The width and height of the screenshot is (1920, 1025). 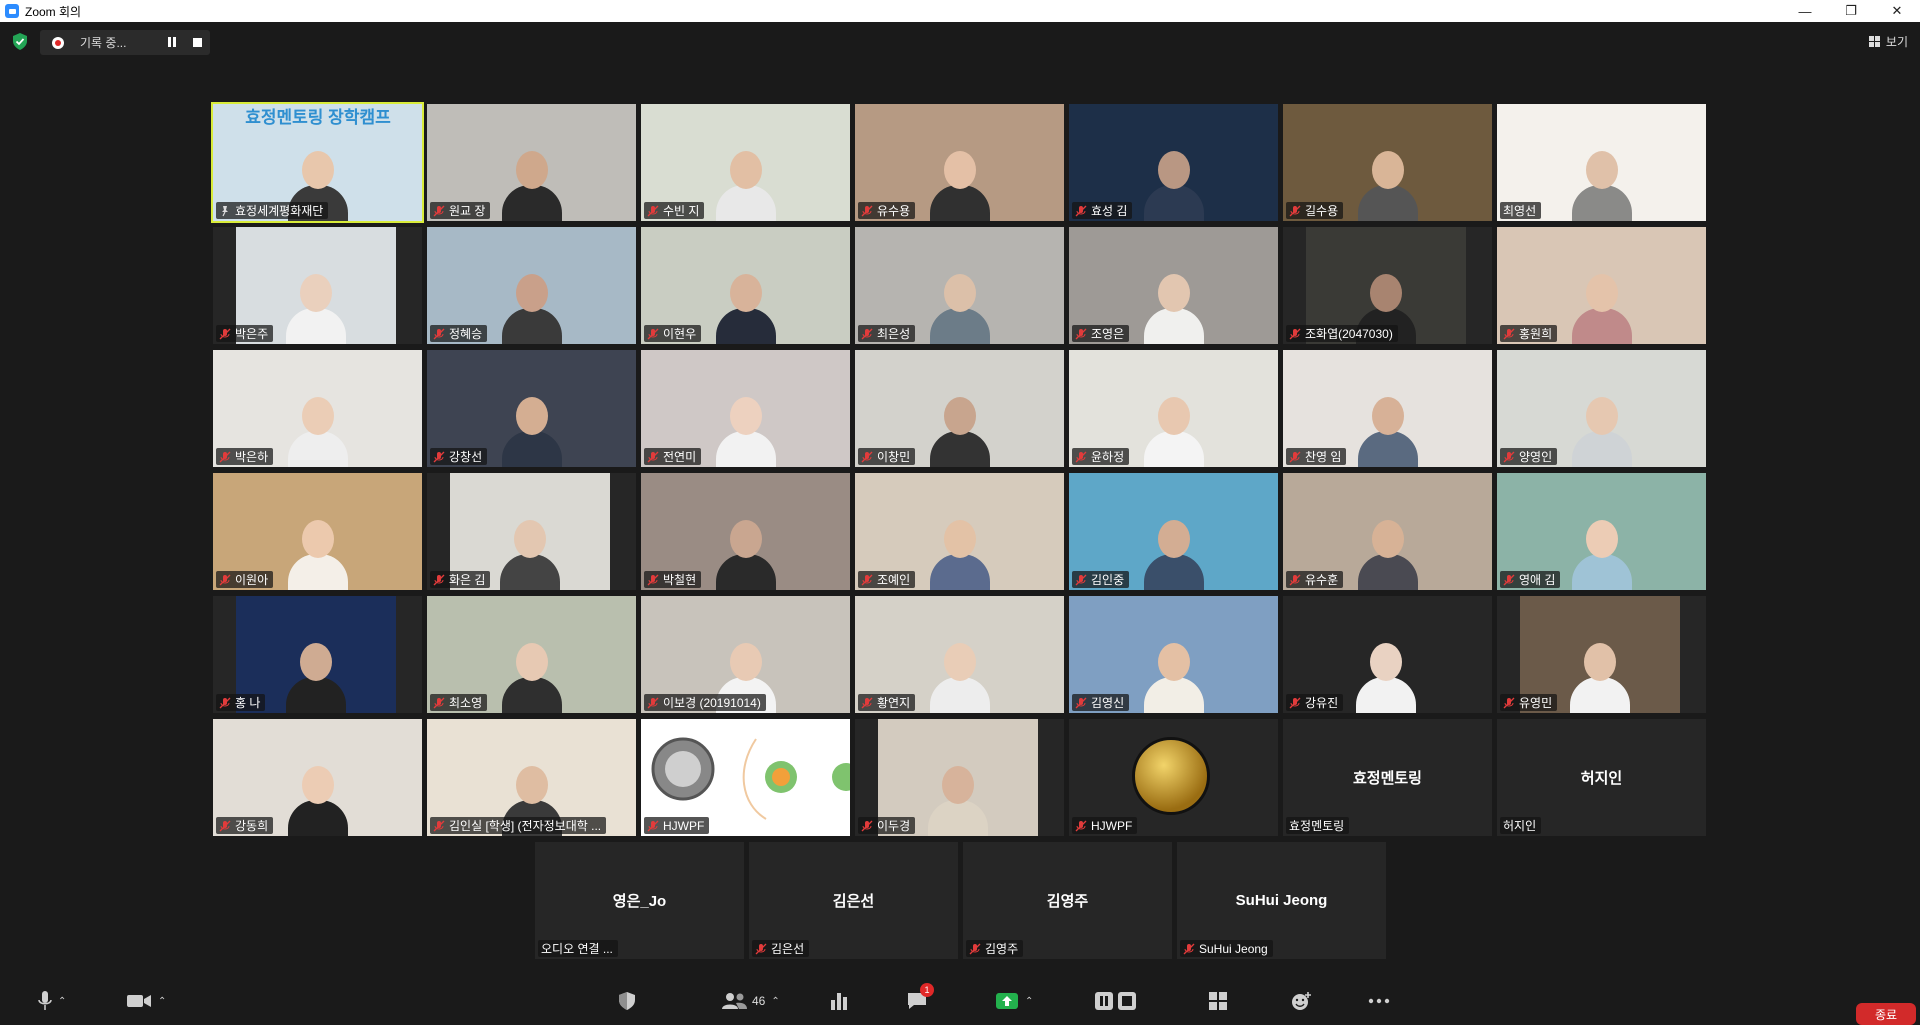 What do you see at coordinates (745, 531) in the screenshot?
I see `participant-video-tile: 박철현` at bounding box center [745, 531].